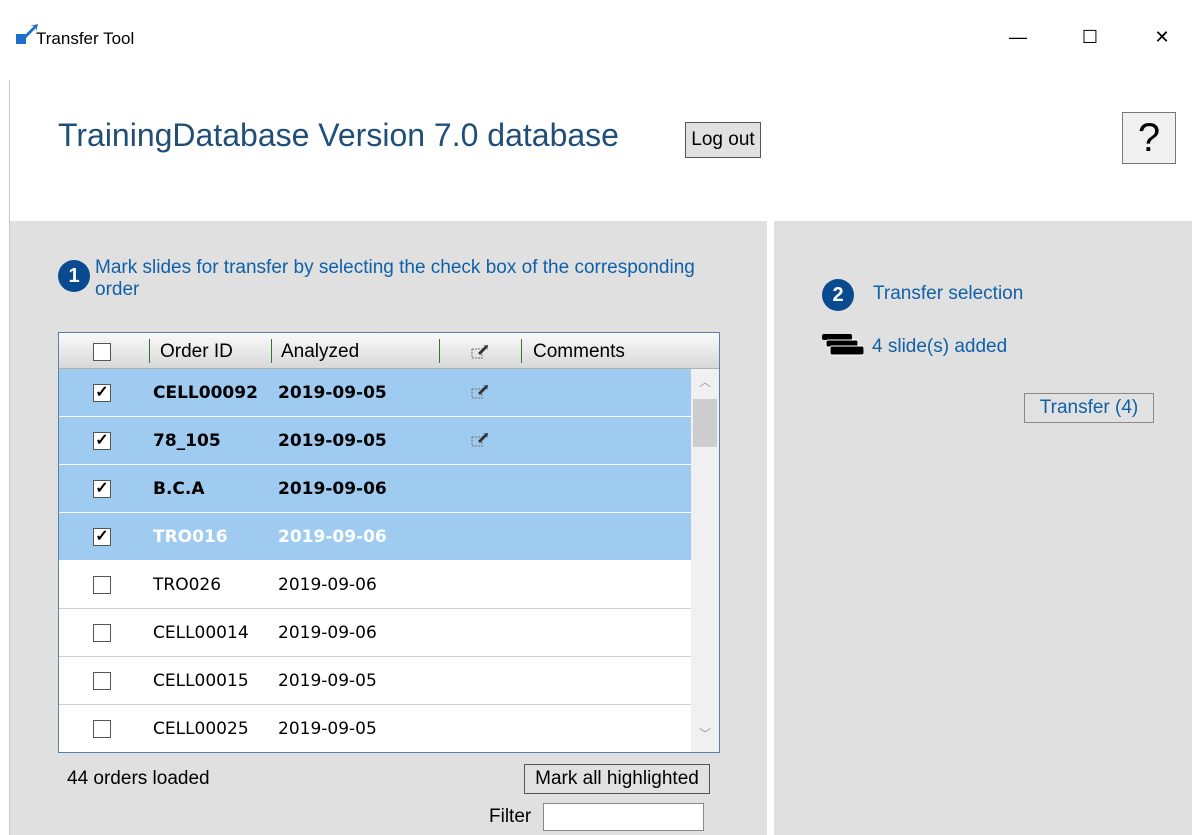 This screenshot has height=835, width=1192. What do you see at coordinates (138, 778) in the screenshot?
I see `orders-loaded-status: 44 orders loaded` at bounding box center [138, 778].